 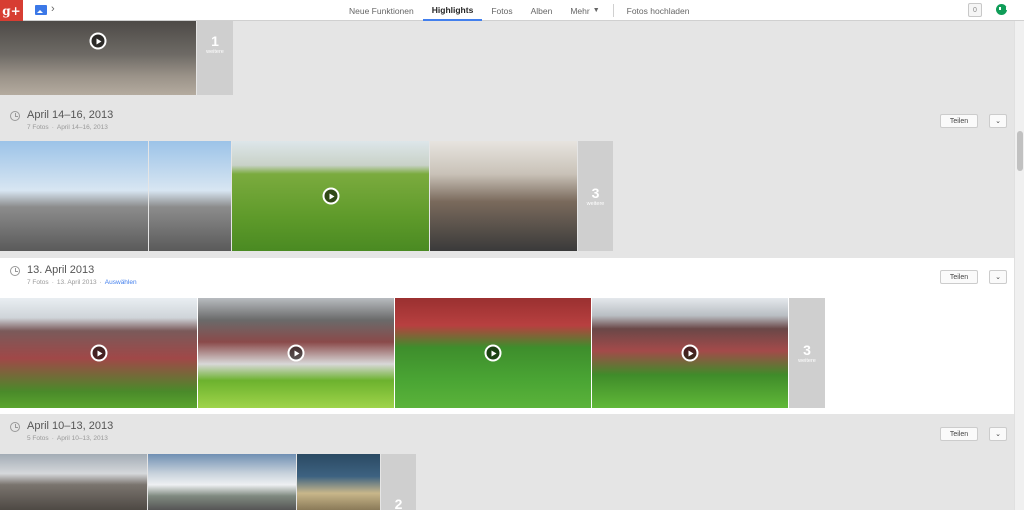 I want to click on section-meta: 7 Fotos · April 14–16, 2013, so click(x=67, y=127).